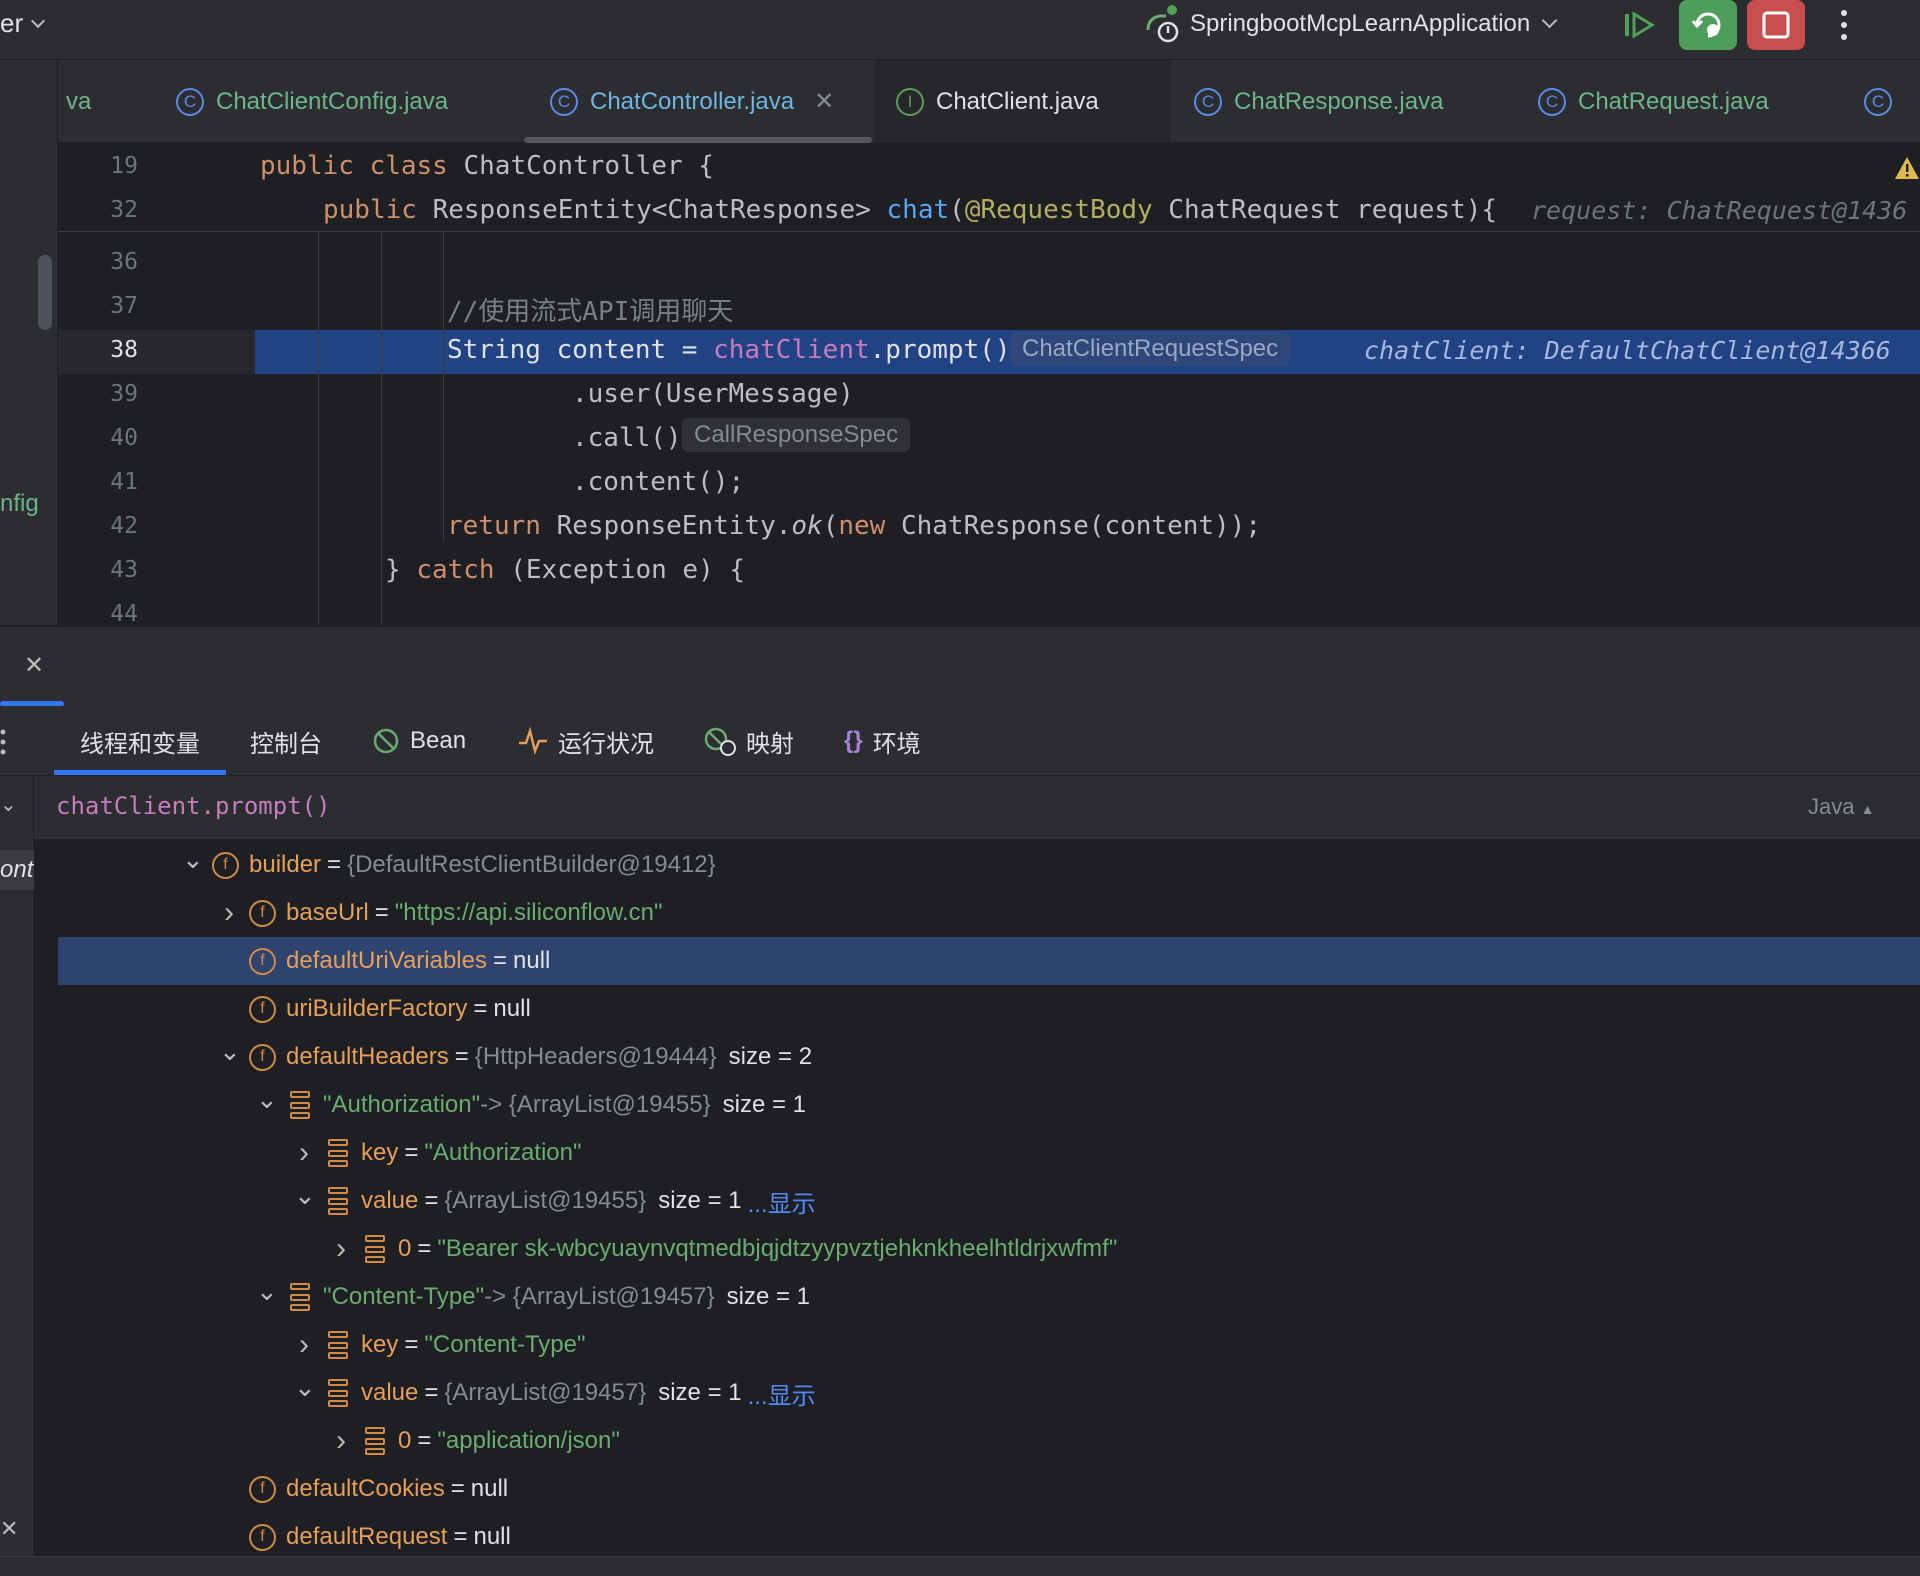 The height and width of the screenshot is (1576, 1920). Describe the element at coordinates (989, 1201) in the screenshot. I see `variable-row: ⌄ value = {ArrayList@19455} size = 1 ...显示` at that location.